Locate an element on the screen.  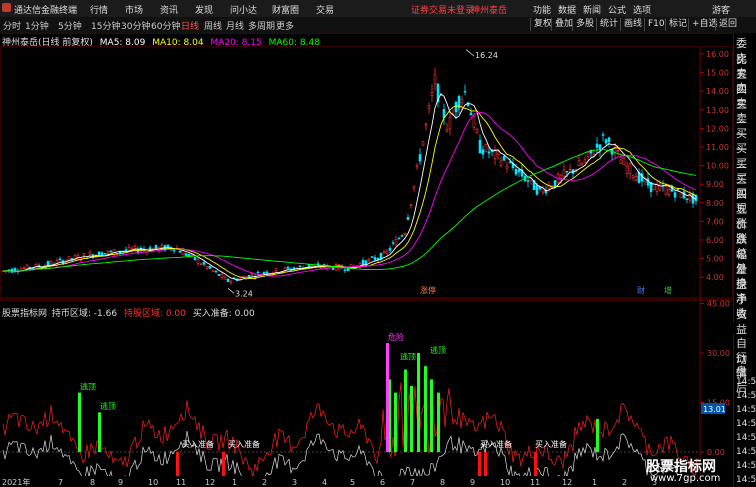
menu-newsfeed: 新闻 is located at coordinates (592, 9).